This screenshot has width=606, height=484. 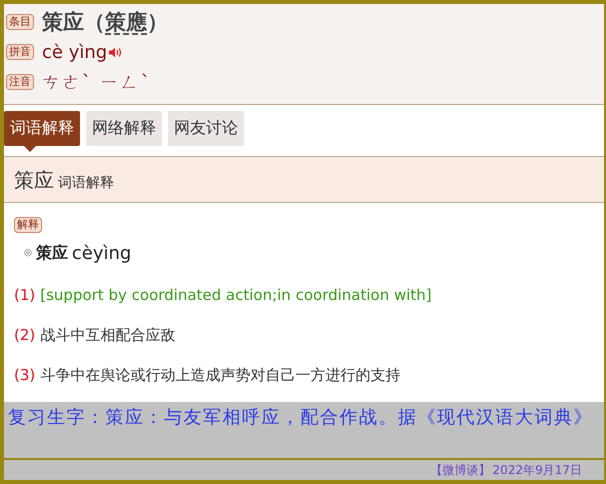 What do you see at coordinates (537, 470) in the screenshot?
I see `post-date: 2022年9月17日` at bounding box center [537, 470].